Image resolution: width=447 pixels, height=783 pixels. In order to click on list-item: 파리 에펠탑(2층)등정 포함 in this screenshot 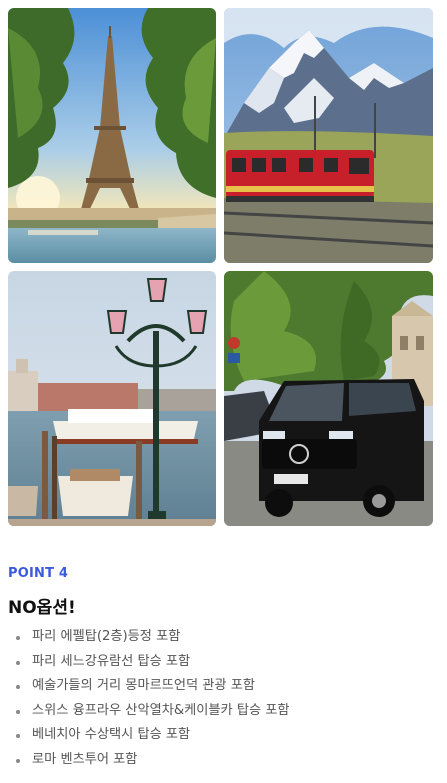, I will do `click(224, 637)`.